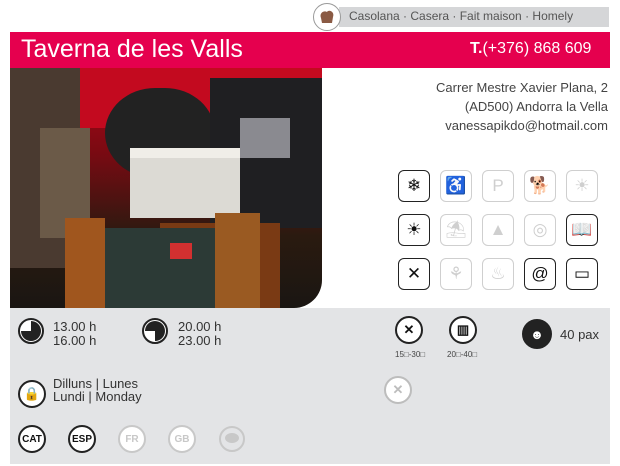 The image size is (620, 466). Describe the element at coordinates (414, 274) in the screenshot. I see `cutlery-icon: ✕` at that location.